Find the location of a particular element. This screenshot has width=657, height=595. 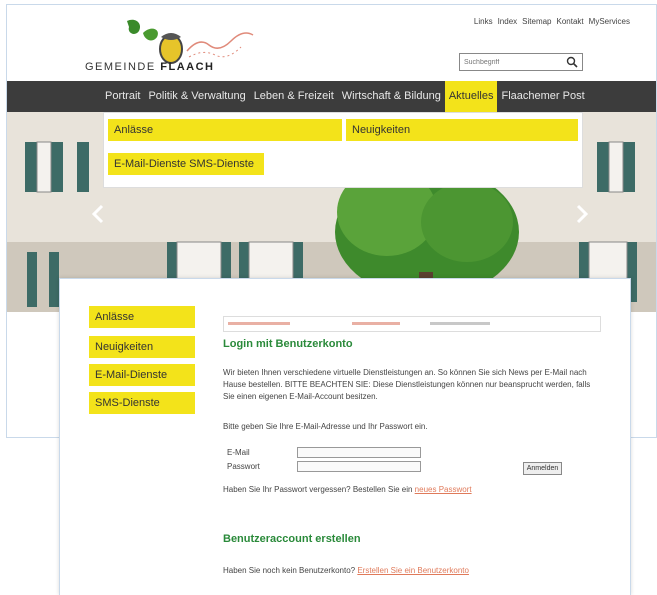

logo-text-flaach: FLAACH is located at coordinates (187, 67).